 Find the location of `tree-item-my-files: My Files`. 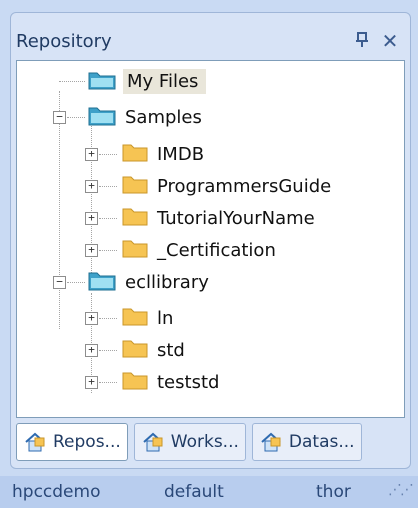

tree-item-my-files: My Files is located at coordinates (165, 81).